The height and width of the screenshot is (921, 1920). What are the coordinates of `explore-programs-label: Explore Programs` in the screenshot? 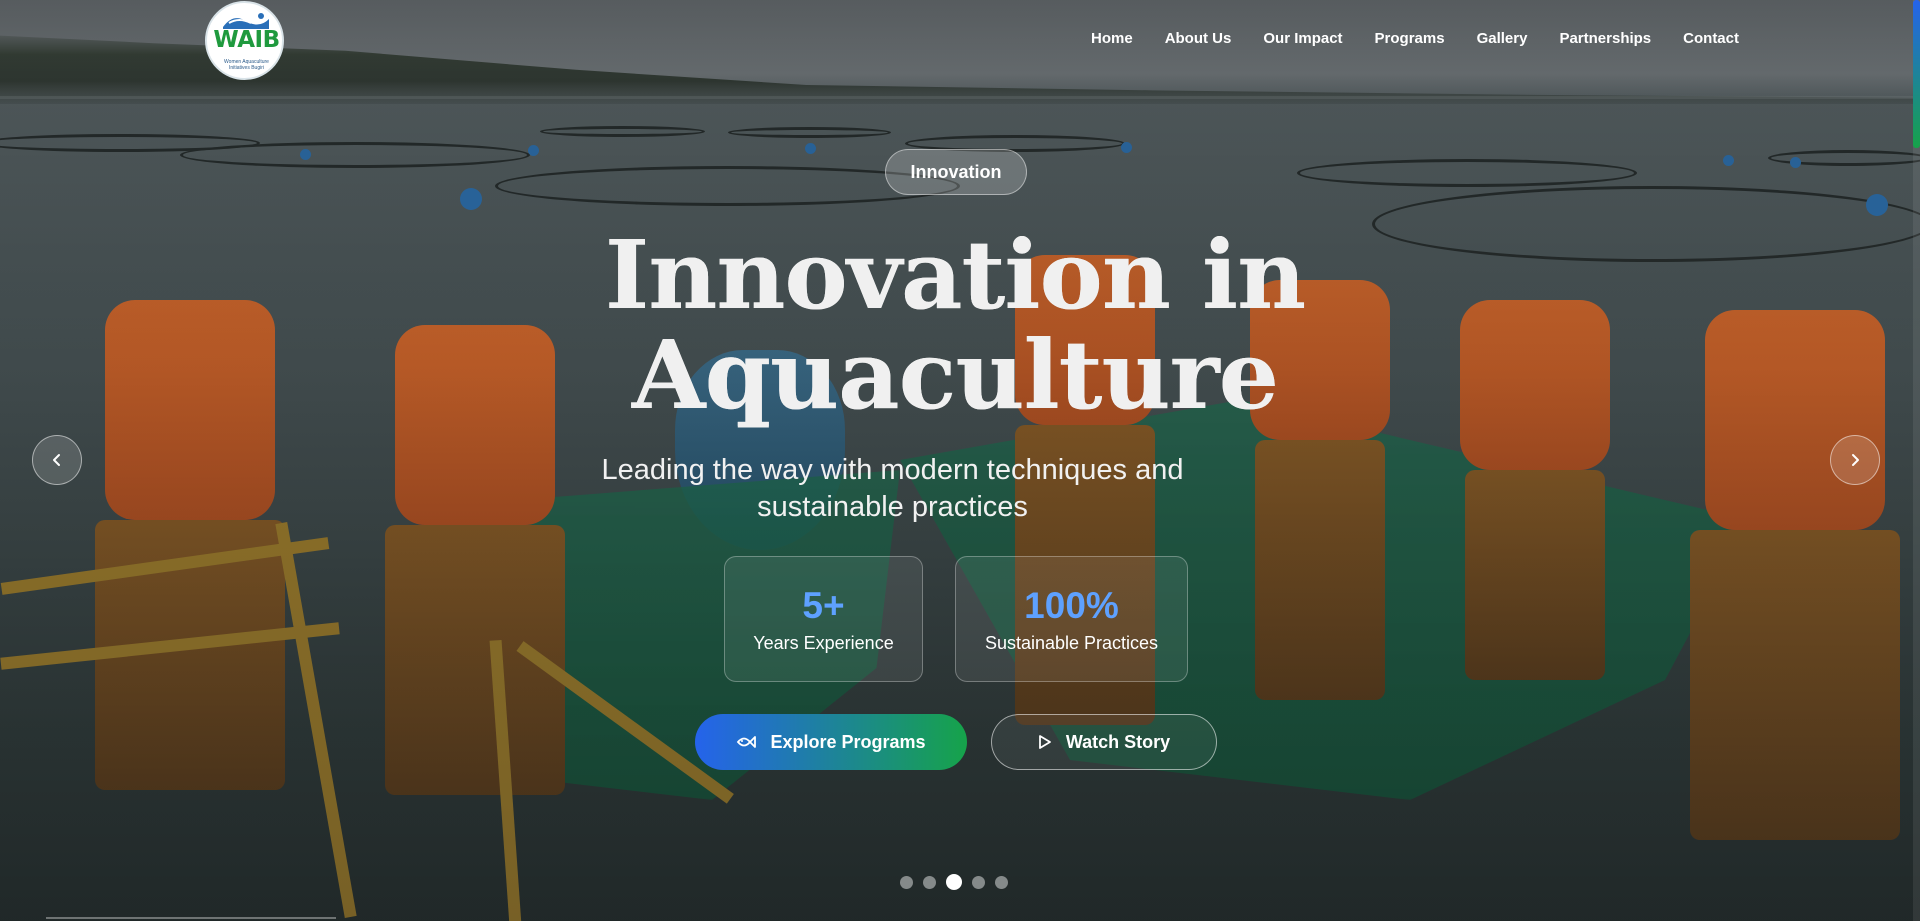 It's located at (848, 741).